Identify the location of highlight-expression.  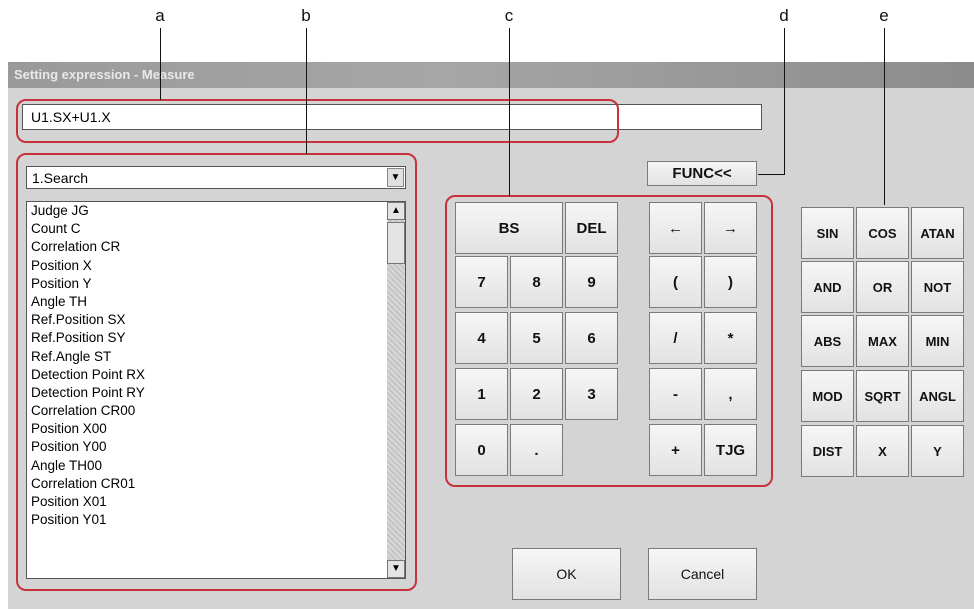
(317, 121).